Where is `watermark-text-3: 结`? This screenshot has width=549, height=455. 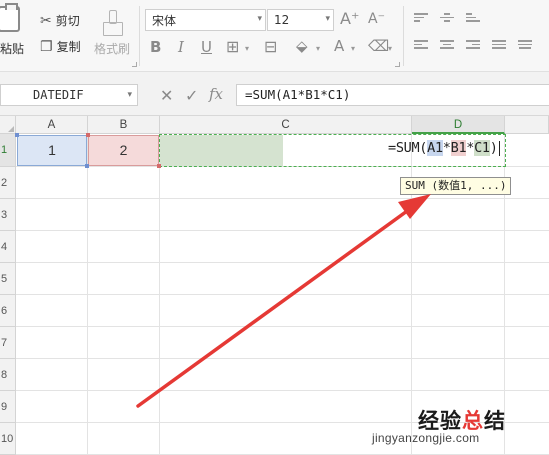
watermark-text-3: 结 is located at coordinates (495, 421).